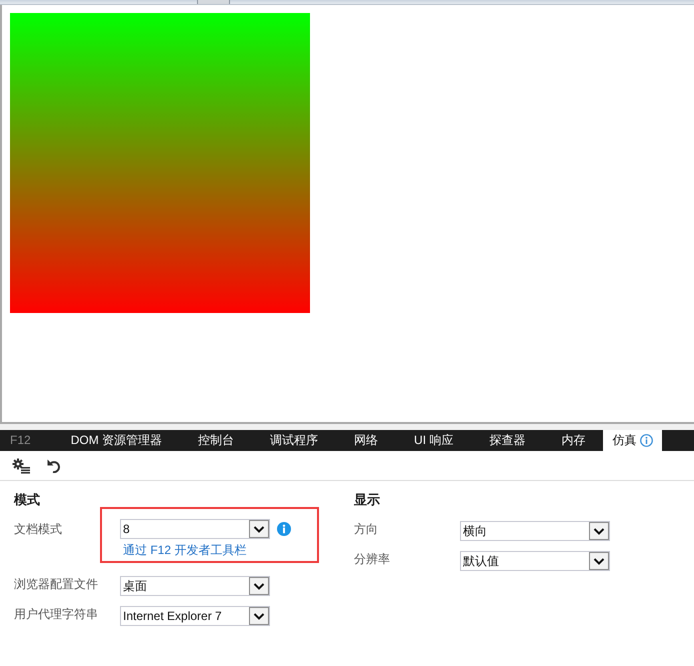 This screenshot has width=694, height=666. I want to click on section-title: 模式, so click(27, 499).